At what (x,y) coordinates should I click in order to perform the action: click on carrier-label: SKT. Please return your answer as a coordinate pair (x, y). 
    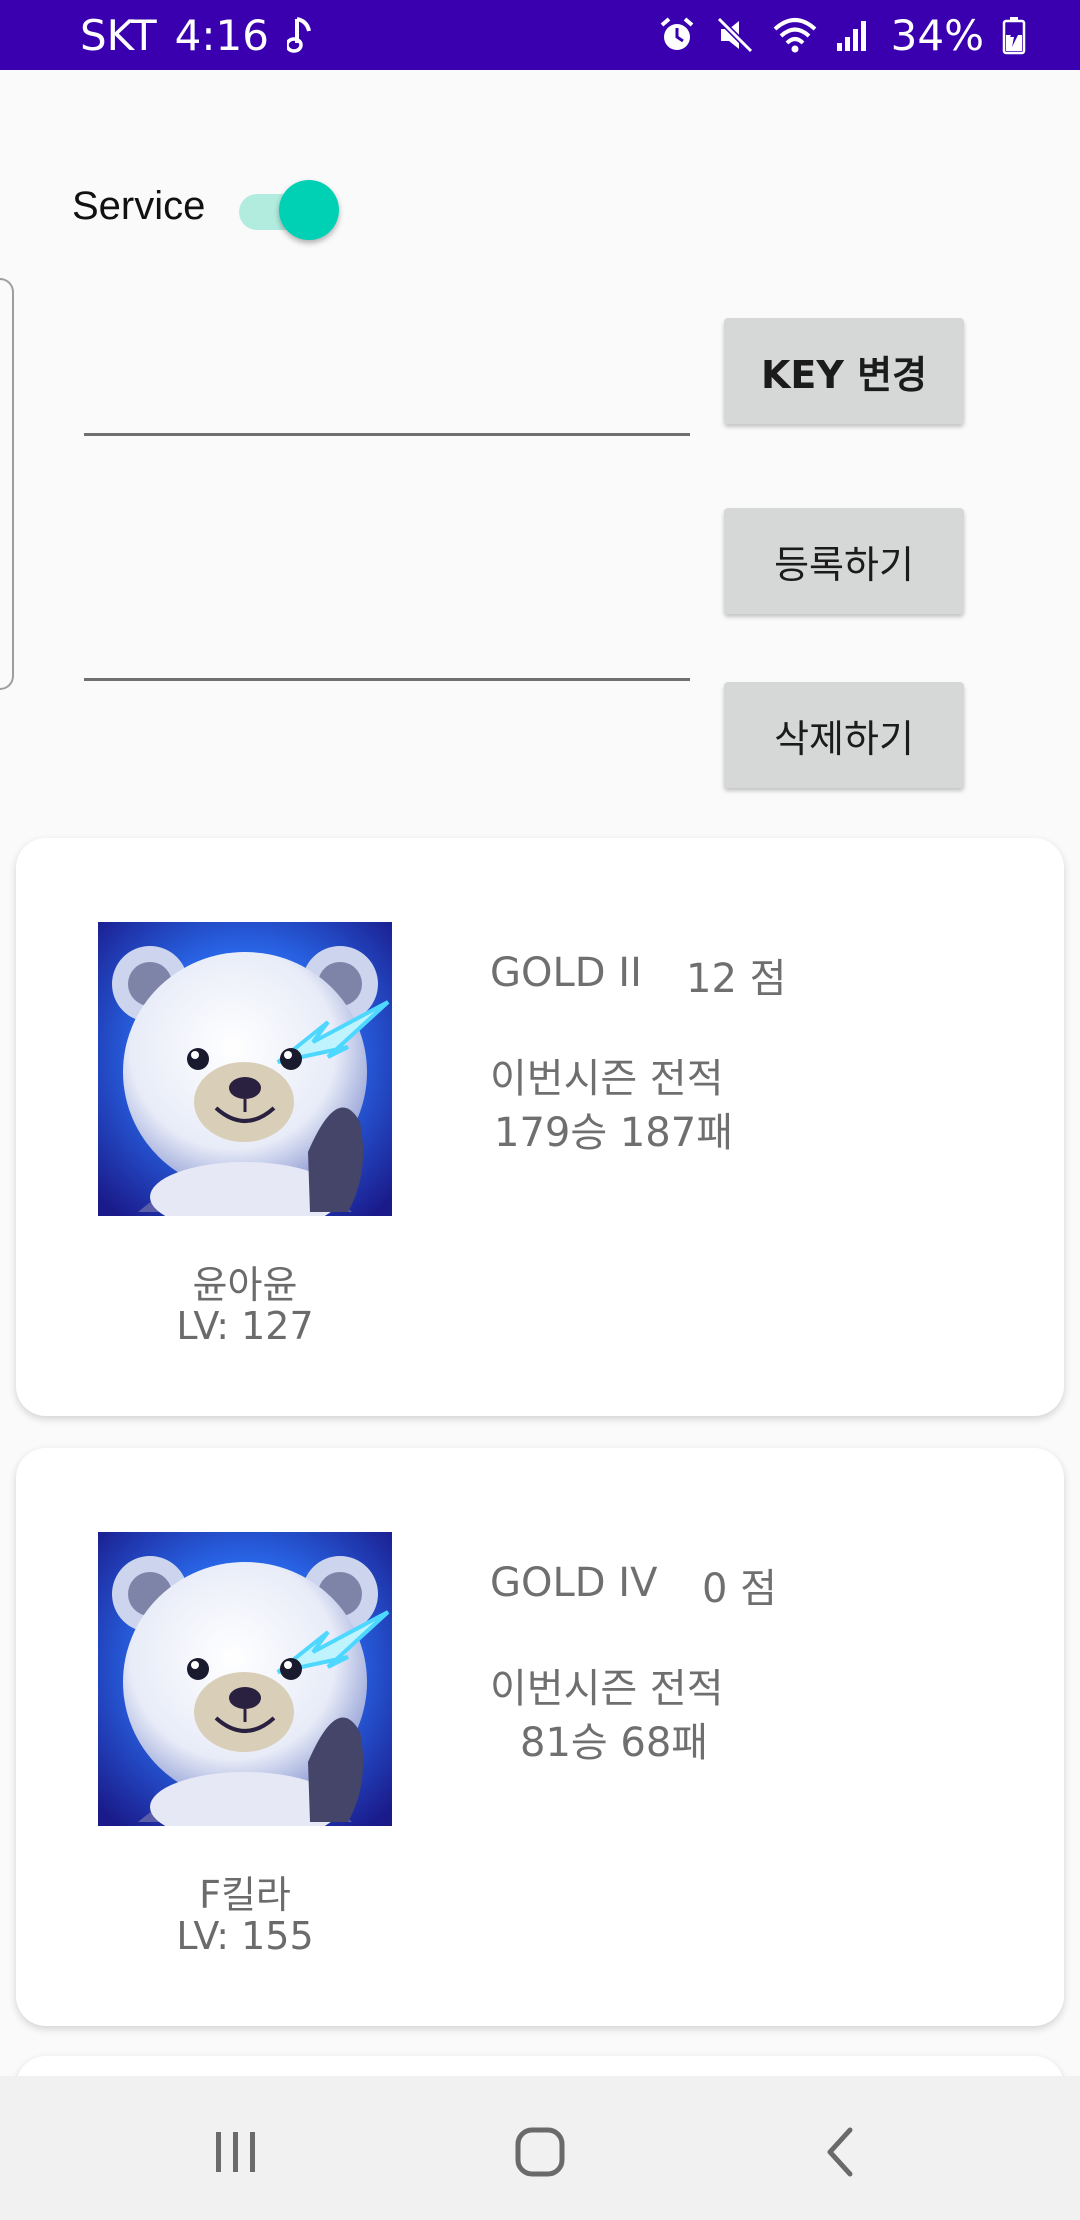
    Looking at the image, I should click on (118, 35).